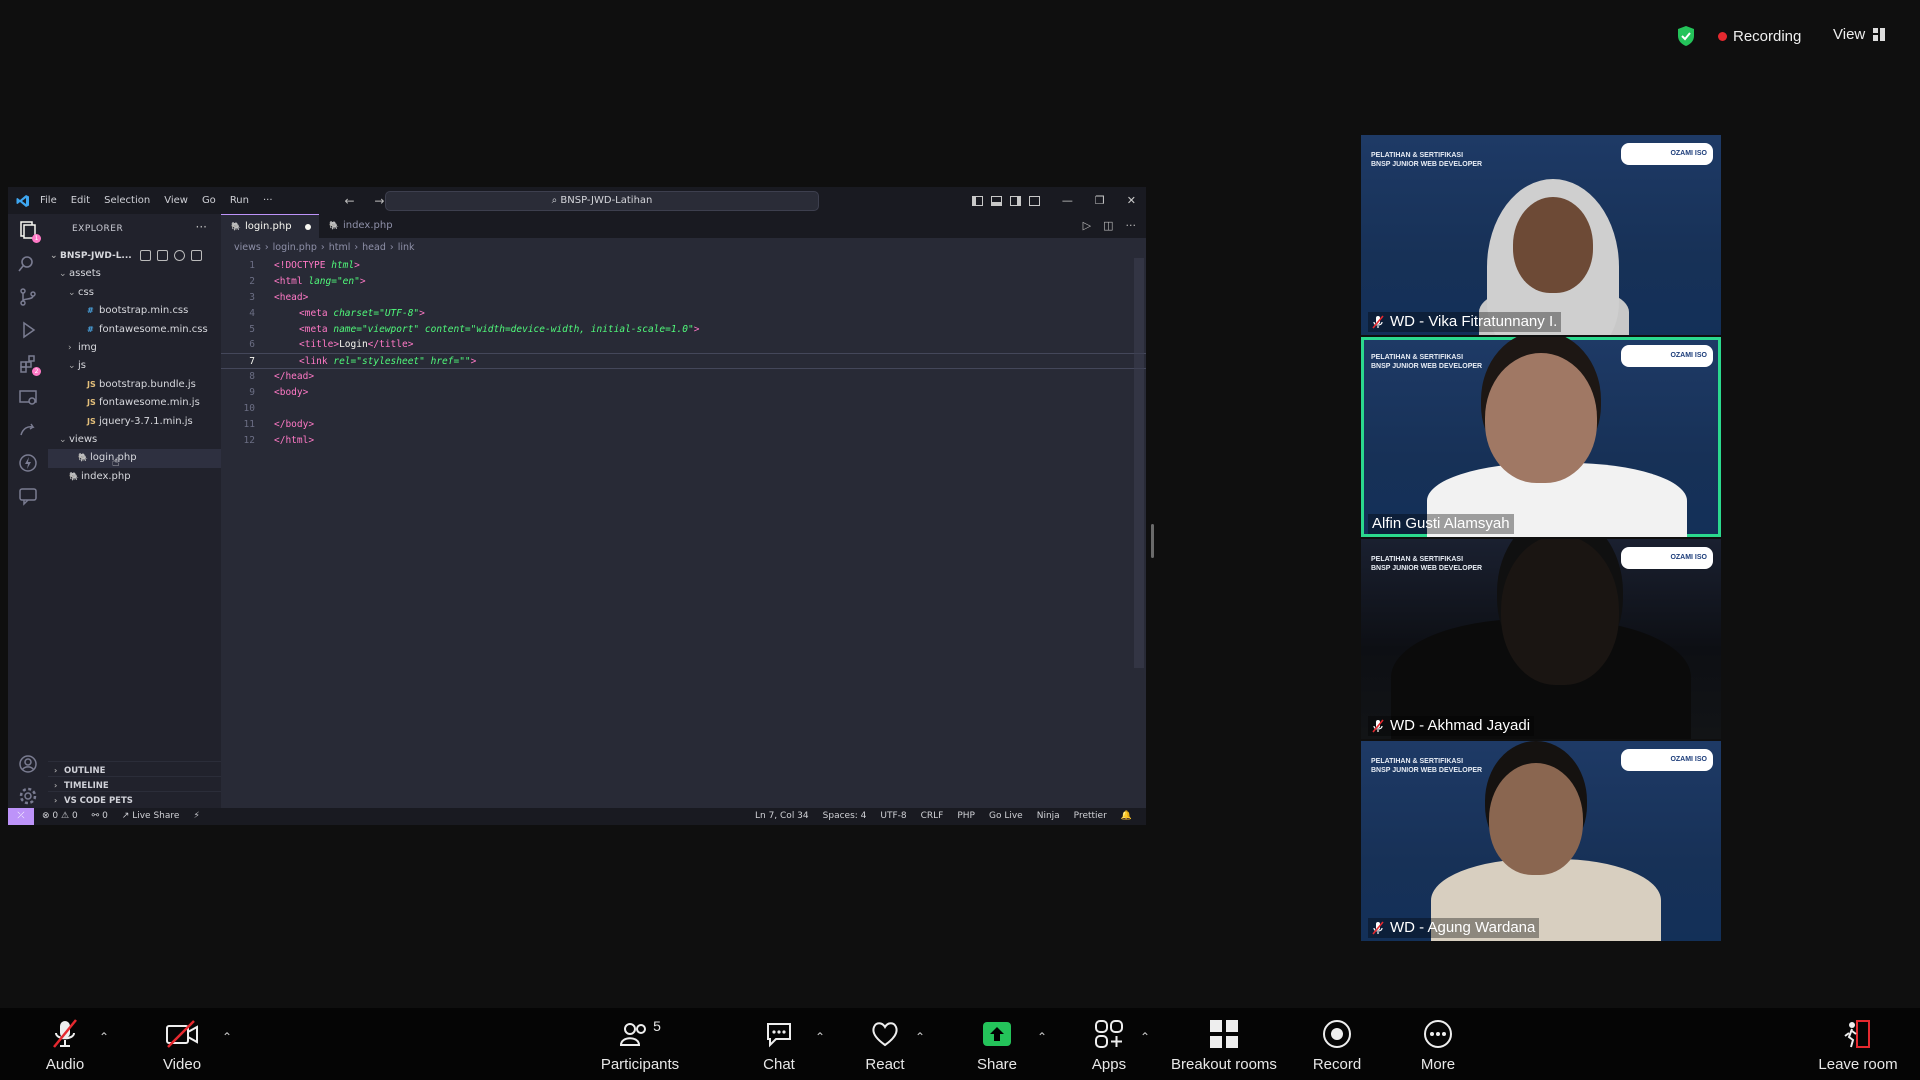 This screenshot has height=1080, width=1920. What do you see at coordinates (134, 348) in the screenshot?
I see `tree-folder: › img` at bounding box center [134, 348].